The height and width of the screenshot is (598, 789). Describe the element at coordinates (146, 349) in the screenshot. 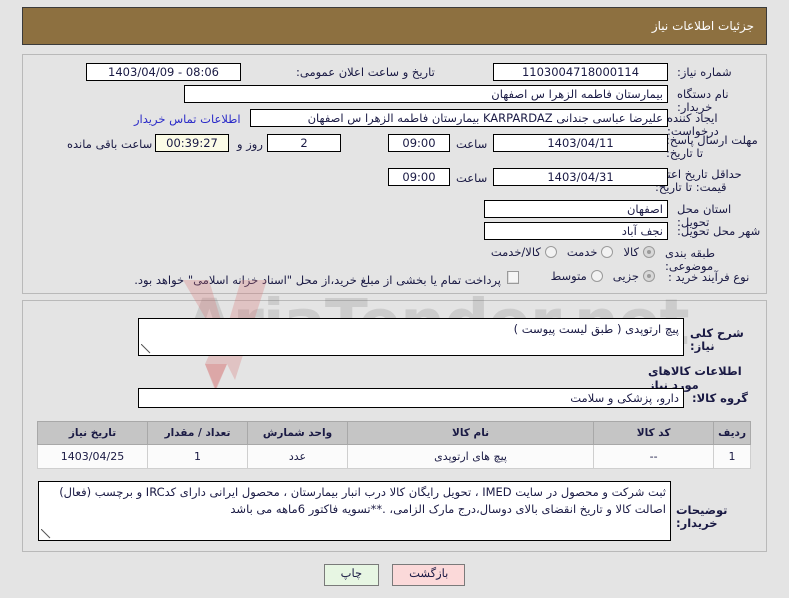

I see `resize-grip-icon` at that location.